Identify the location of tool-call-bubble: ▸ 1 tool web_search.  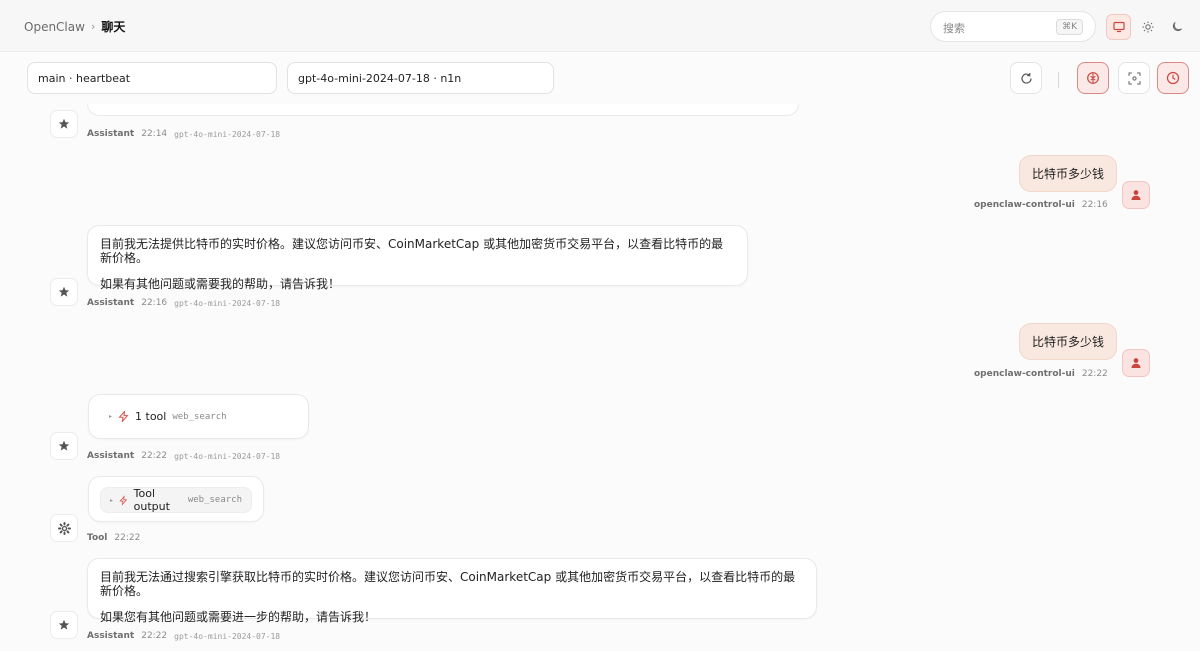
(198, 416).